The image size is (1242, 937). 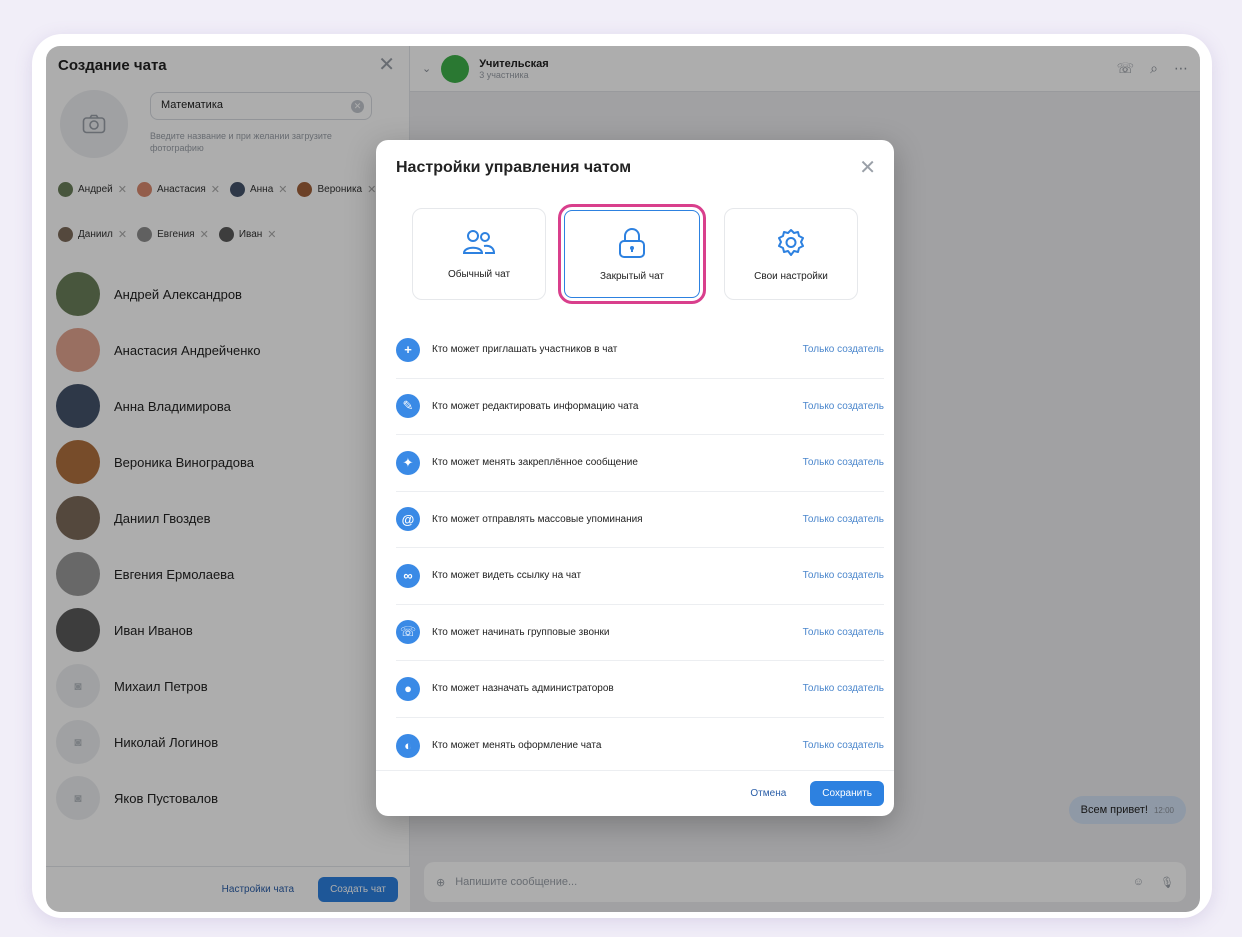 I want to click on permission-label: Кто может редактировать информацию чата, so click(x=535, y=406).